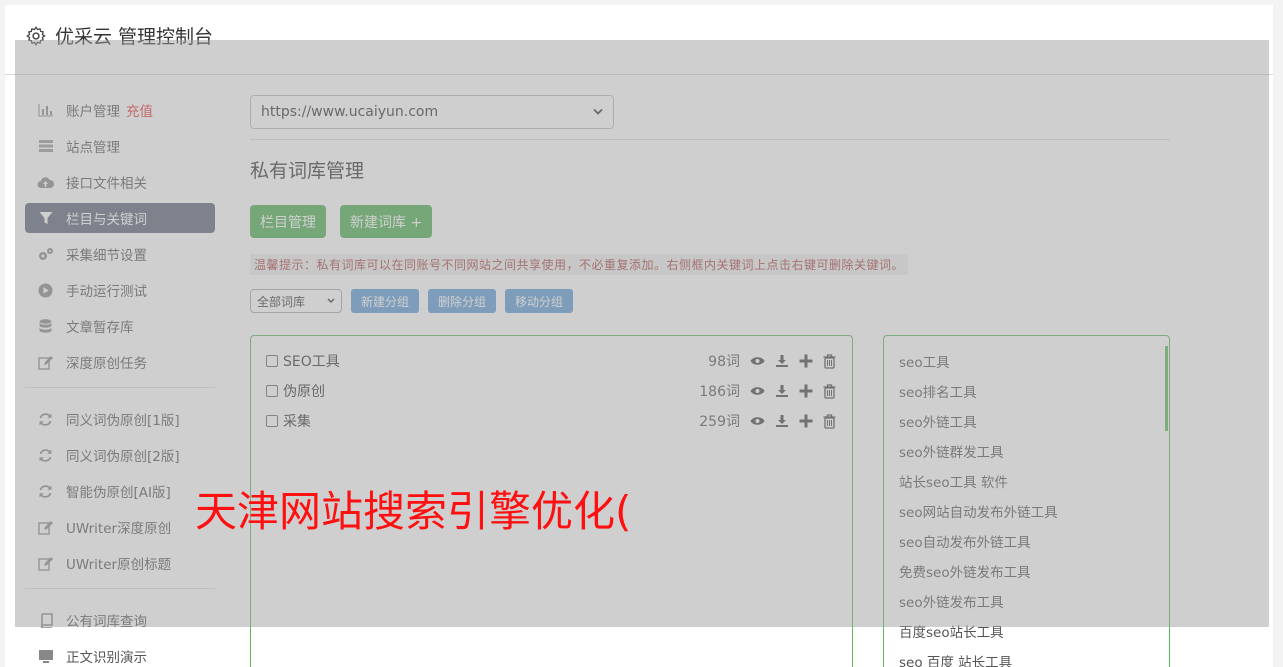  What do you see at coordinates (462, 301) in the screenshot?
I see `delete-group-button: 删除分组` at bounding box center [462, 301].